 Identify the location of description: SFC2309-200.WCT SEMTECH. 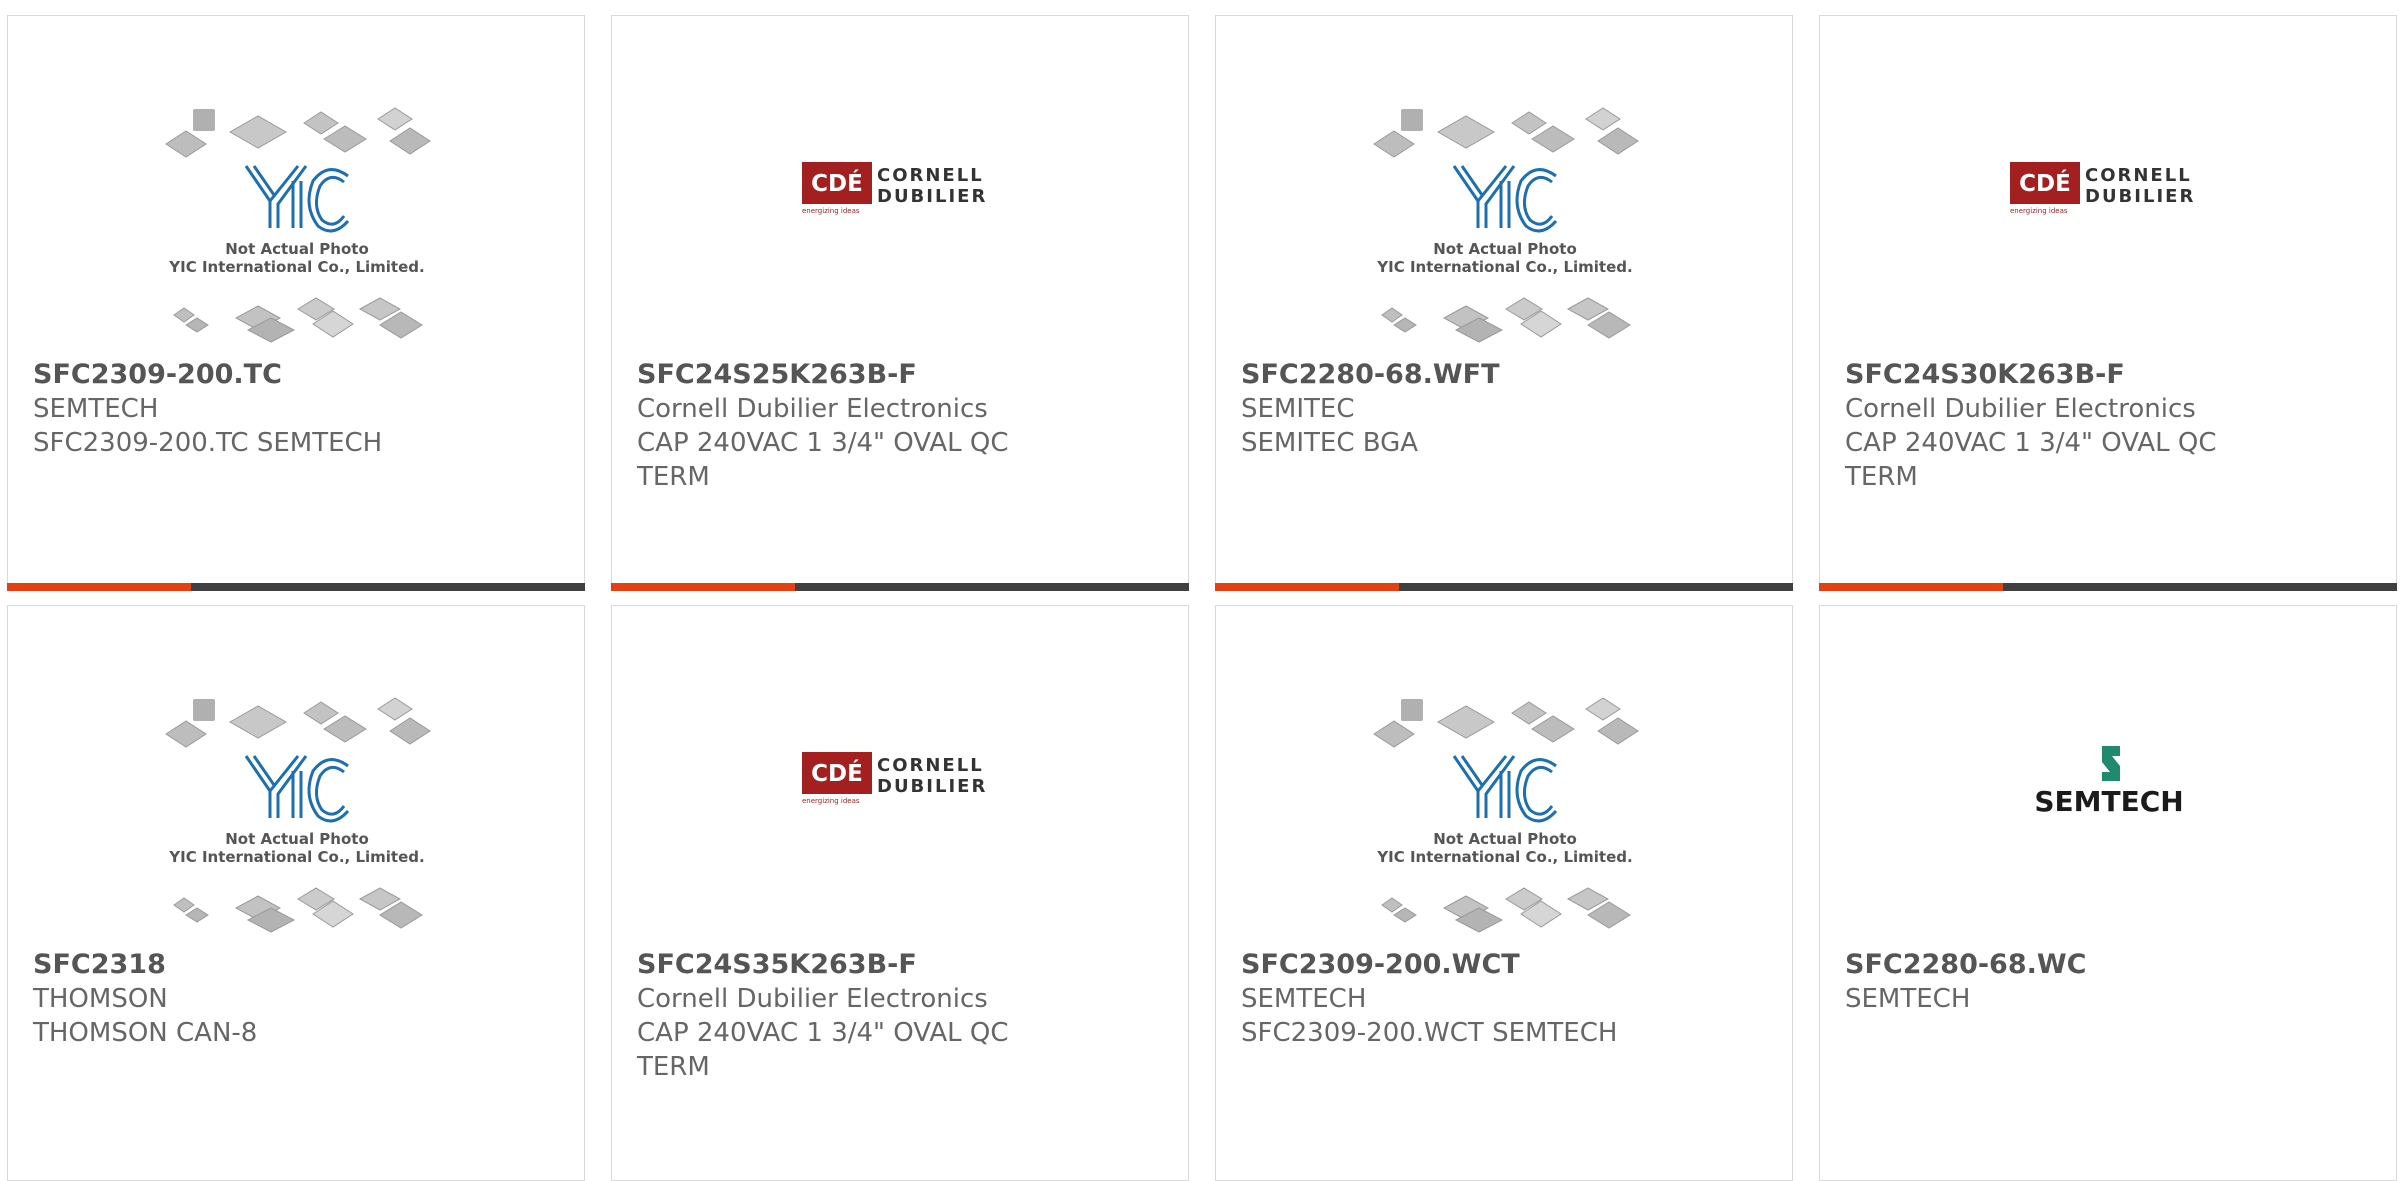
(1429, 1033).